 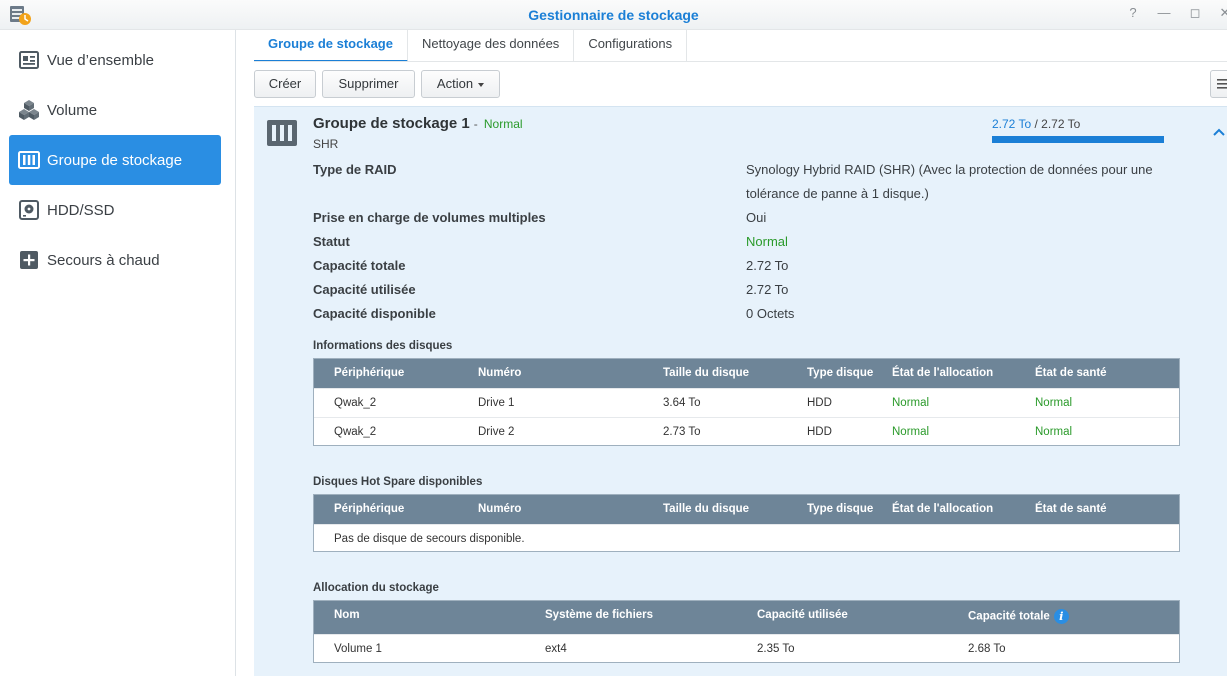 What do you see at coordinates (767, 265) in the screenshot?
I see `prop-value-total-capacity: 2.72 To` at bounding box center [767, 265].